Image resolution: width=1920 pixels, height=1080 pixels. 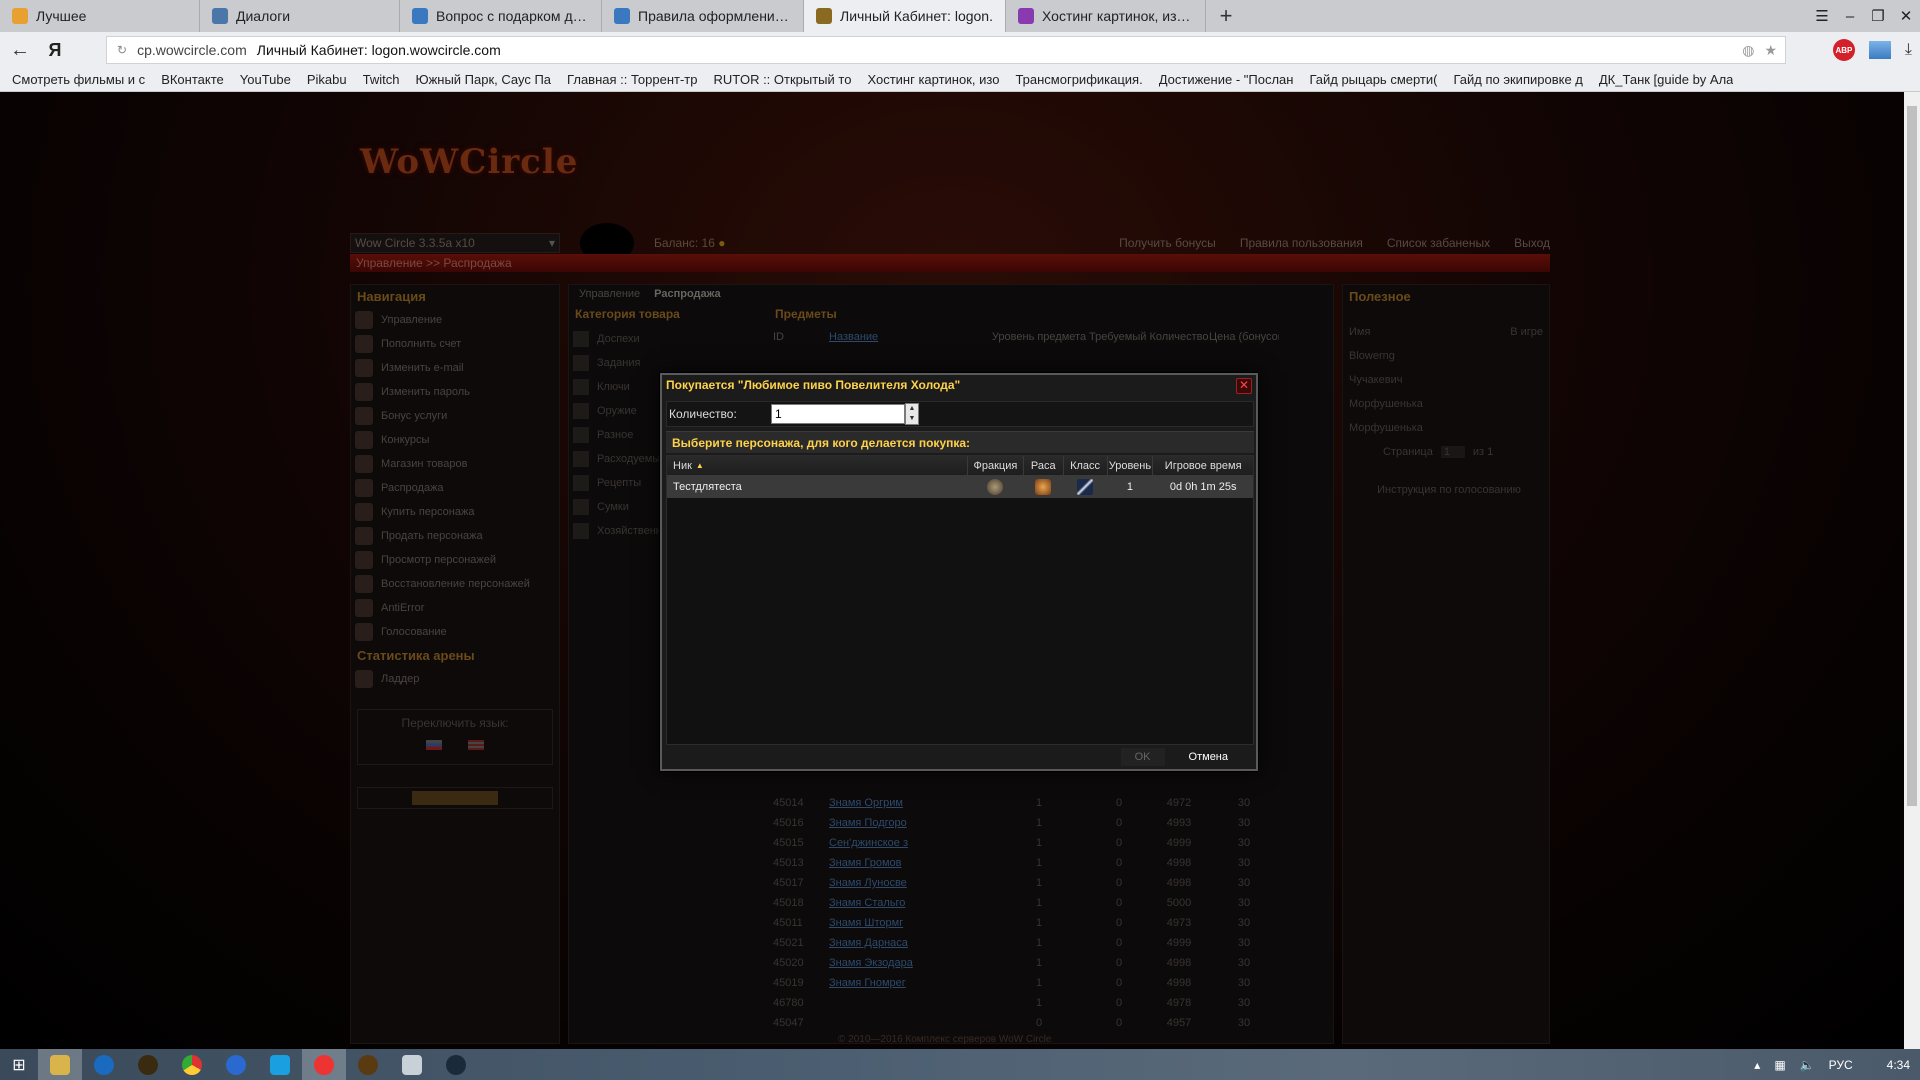 I want to click on nav-item: Пополнить счет, so click(x=455, y=344).